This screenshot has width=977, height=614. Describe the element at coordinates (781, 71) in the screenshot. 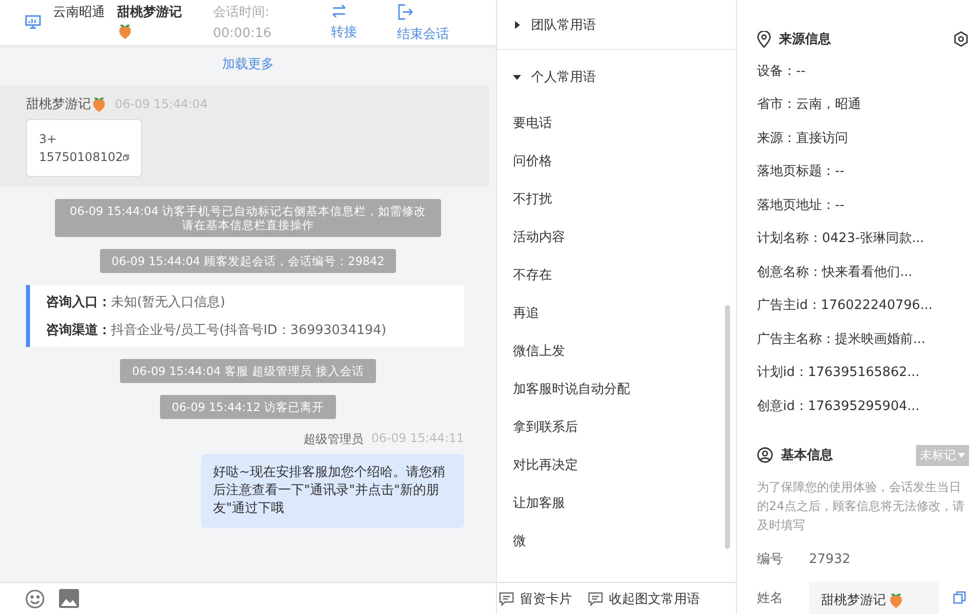

I see `source-info-row-text: 设备：--` at that location.